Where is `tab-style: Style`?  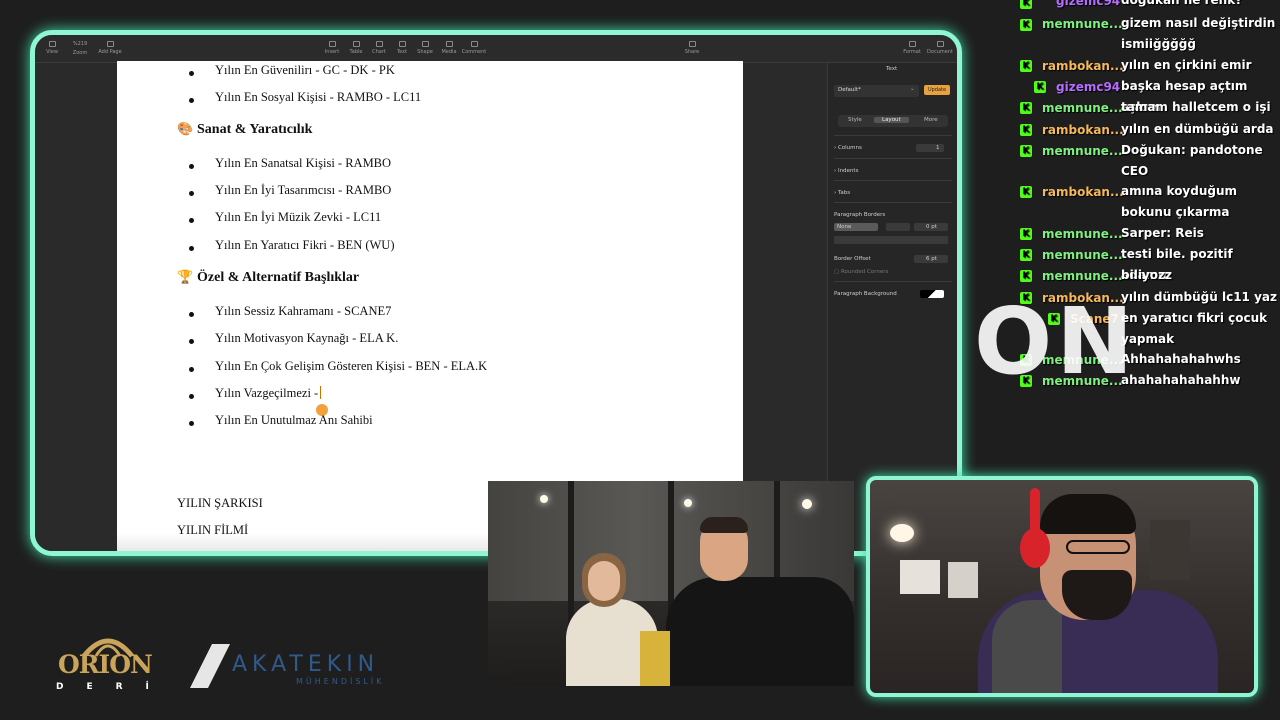
tab-style: Style is located at coordinates (855, 120).